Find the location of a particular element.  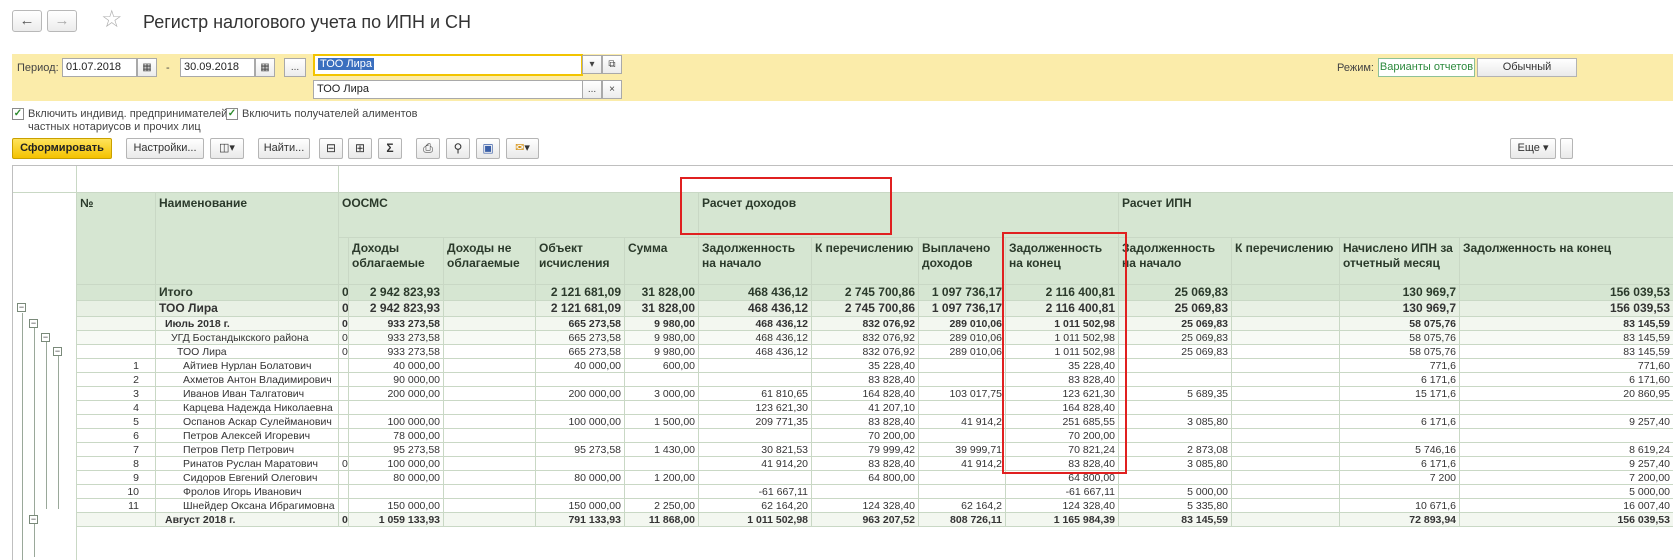

table-cell: 39 999,71 is located at coordinates (962, 450).